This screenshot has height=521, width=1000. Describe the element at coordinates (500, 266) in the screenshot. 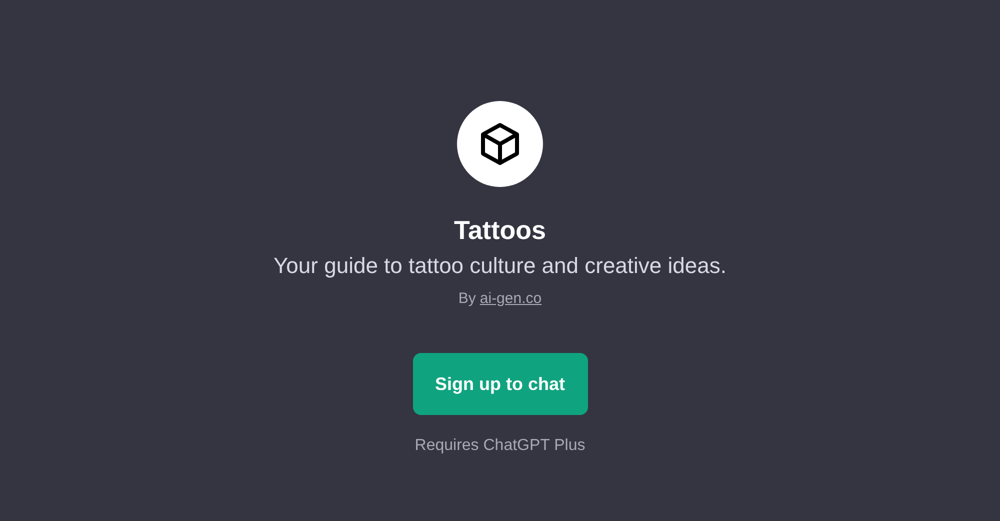

I see `gpt-description: Your guide to tattoo culture and creative ideas.` at that location.